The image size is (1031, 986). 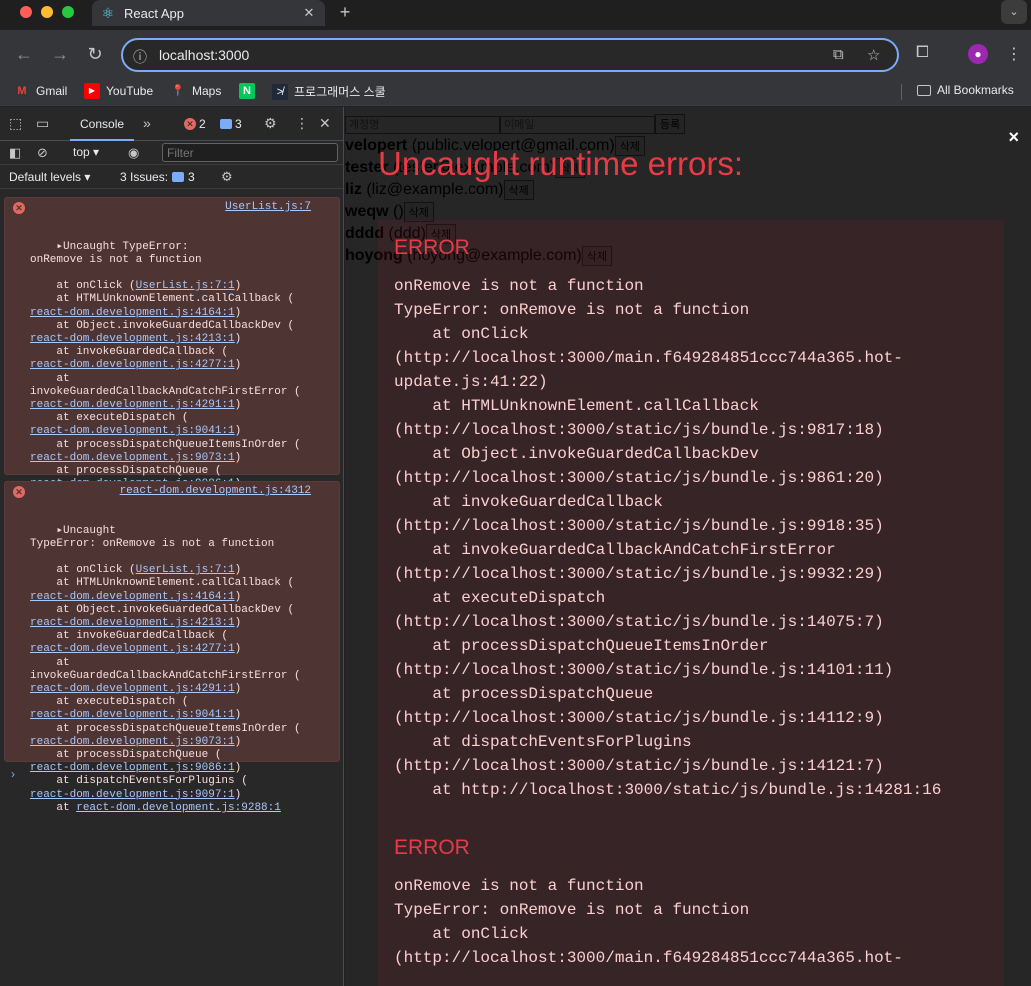 What do you see at coordinates (132, 795) in the screenshot?
I see `frame-link: react-dom.development.js:9097:1` at bounding box center [132, 795].